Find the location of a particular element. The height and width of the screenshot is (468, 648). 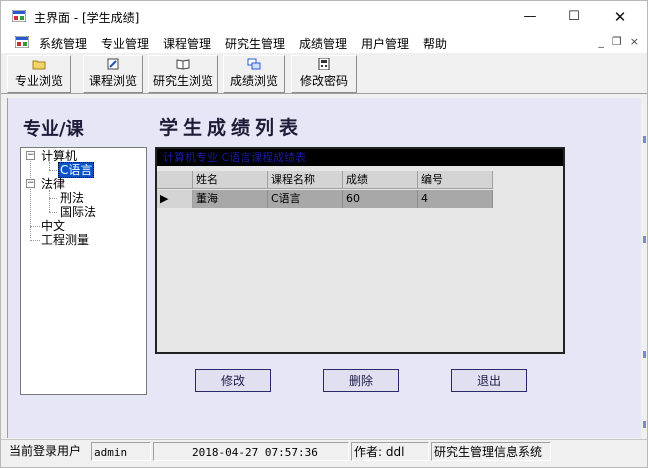

status-datetime: 2018-04-27 07:57:36 is located at coordinates (251, 451).